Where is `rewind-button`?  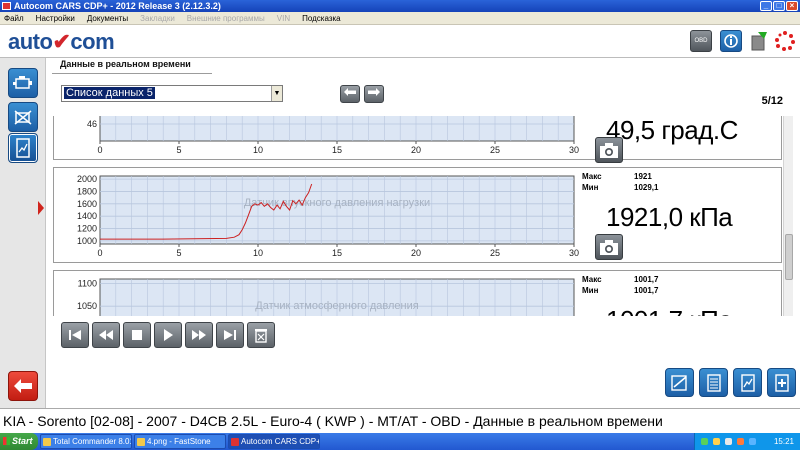
rewind-button is located at coordinates (106, 335).